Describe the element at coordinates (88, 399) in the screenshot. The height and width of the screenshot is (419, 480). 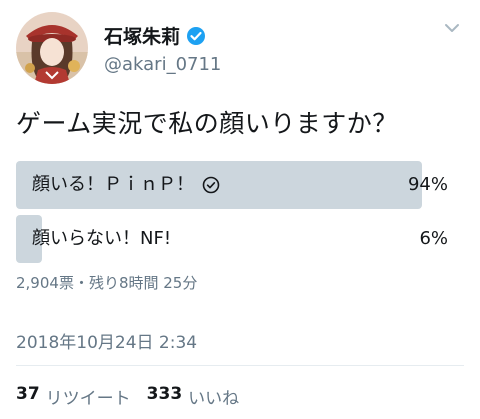
I see `retweets-label: リツイート` at that location.